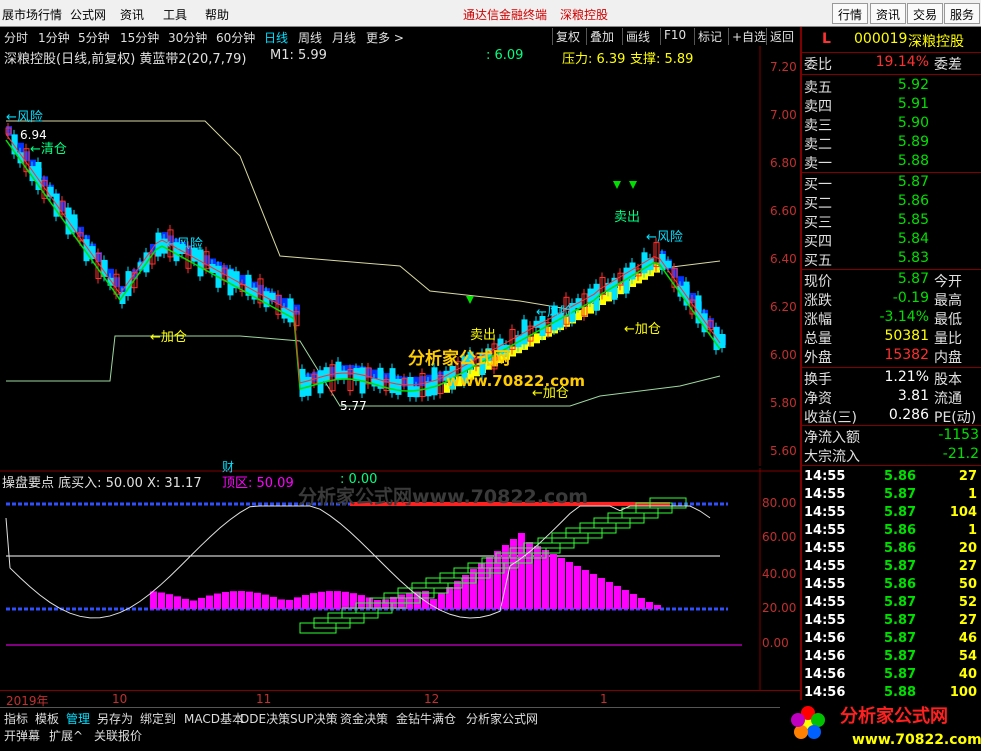  What do you see at coordinates (459, 359) in the screenshot?
I see `watermark-text: 分析家公式网` at bounding box center [459, 359].